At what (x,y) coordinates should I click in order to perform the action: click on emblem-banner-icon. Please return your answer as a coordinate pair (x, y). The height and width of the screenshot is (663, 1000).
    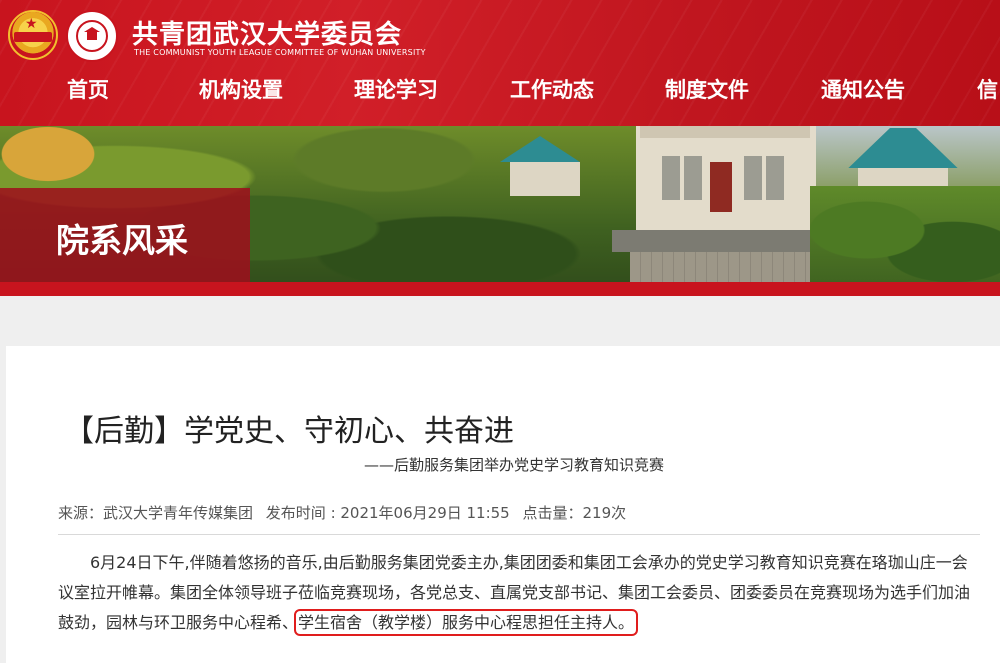
    Looking at the image, I should click on (33, 37).